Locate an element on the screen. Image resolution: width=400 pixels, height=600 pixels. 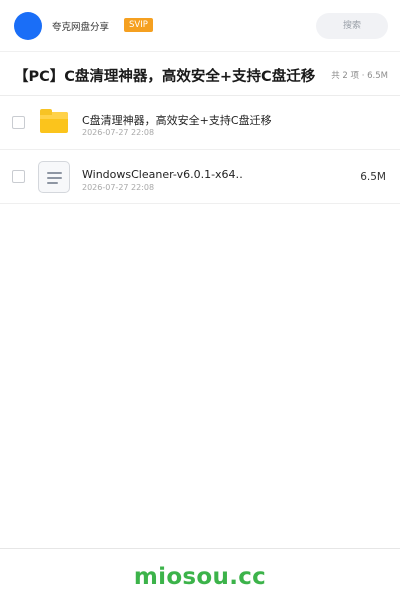
file-icon is located at coordinates (54, 177).